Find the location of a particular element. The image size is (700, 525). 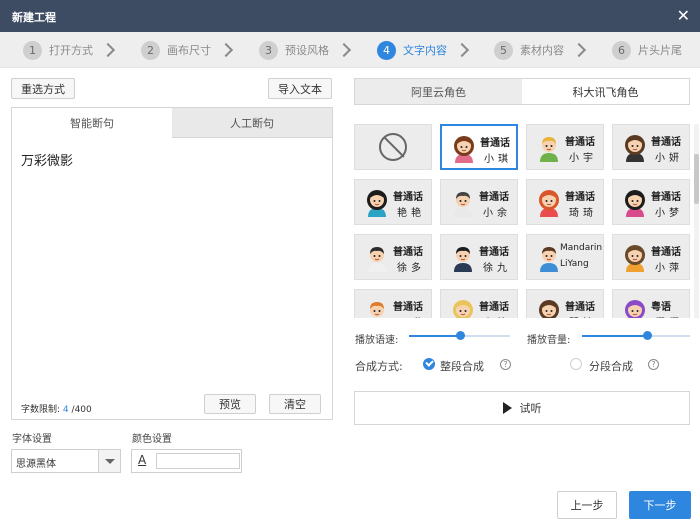

voice-card: 普通话 小余 is located at coordinates (479, 202).